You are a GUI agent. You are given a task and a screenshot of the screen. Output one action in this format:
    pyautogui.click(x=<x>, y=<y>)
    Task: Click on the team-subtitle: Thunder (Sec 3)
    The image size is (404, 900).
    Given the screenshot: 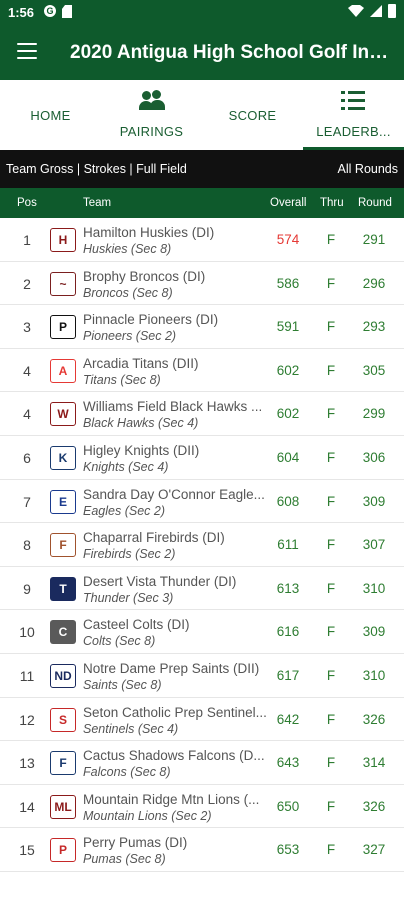 What is the action you would take?
    pyautogui.click(x=128, y=597)
    